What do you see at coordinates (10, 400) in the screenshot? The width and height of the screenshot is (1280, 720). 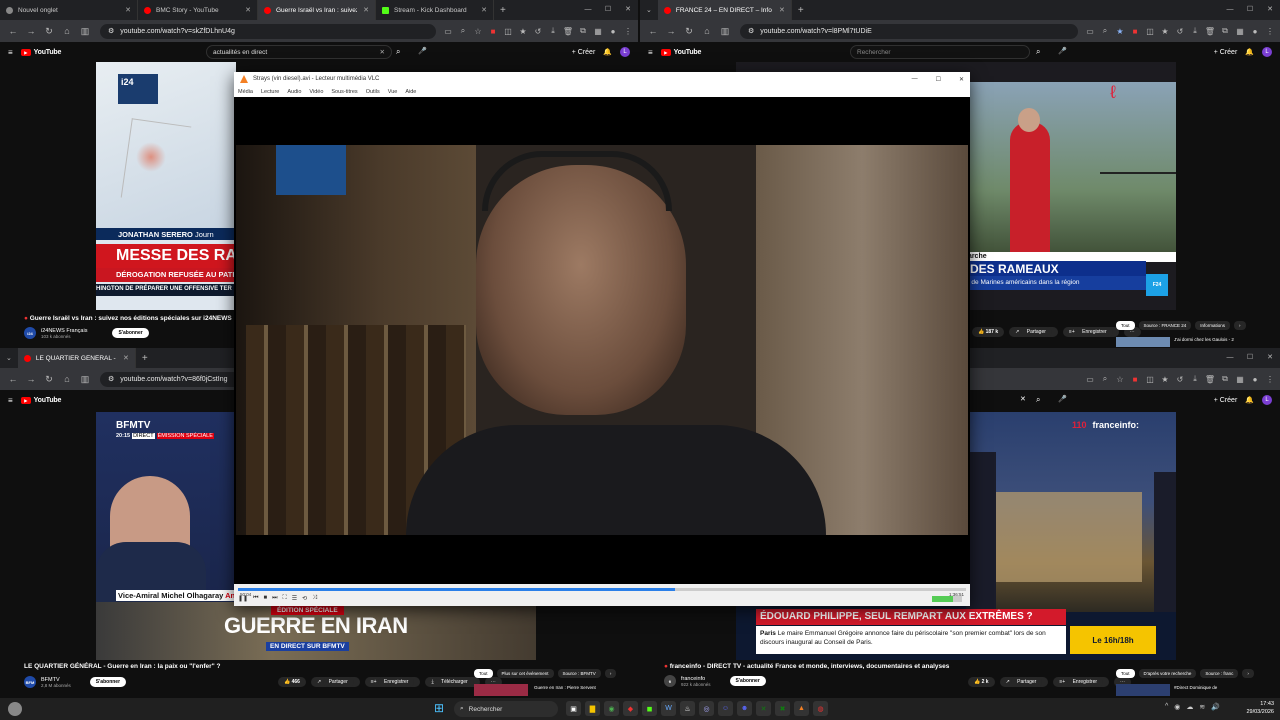 I see `hamburger-icon: ≡` at bounding box center [10, 400].